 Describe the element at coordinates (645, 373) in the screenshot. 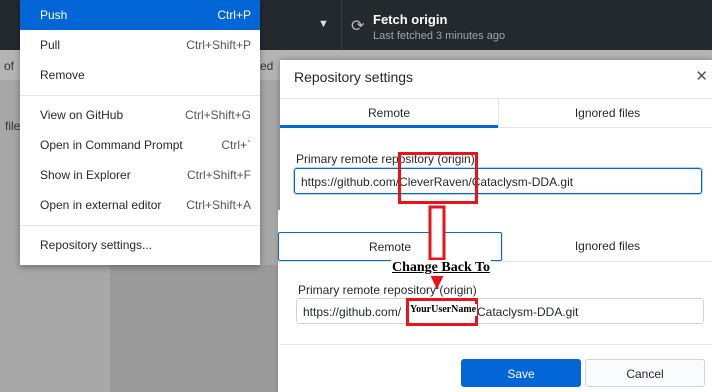

I see `cancel-button: Cancel` at that location.